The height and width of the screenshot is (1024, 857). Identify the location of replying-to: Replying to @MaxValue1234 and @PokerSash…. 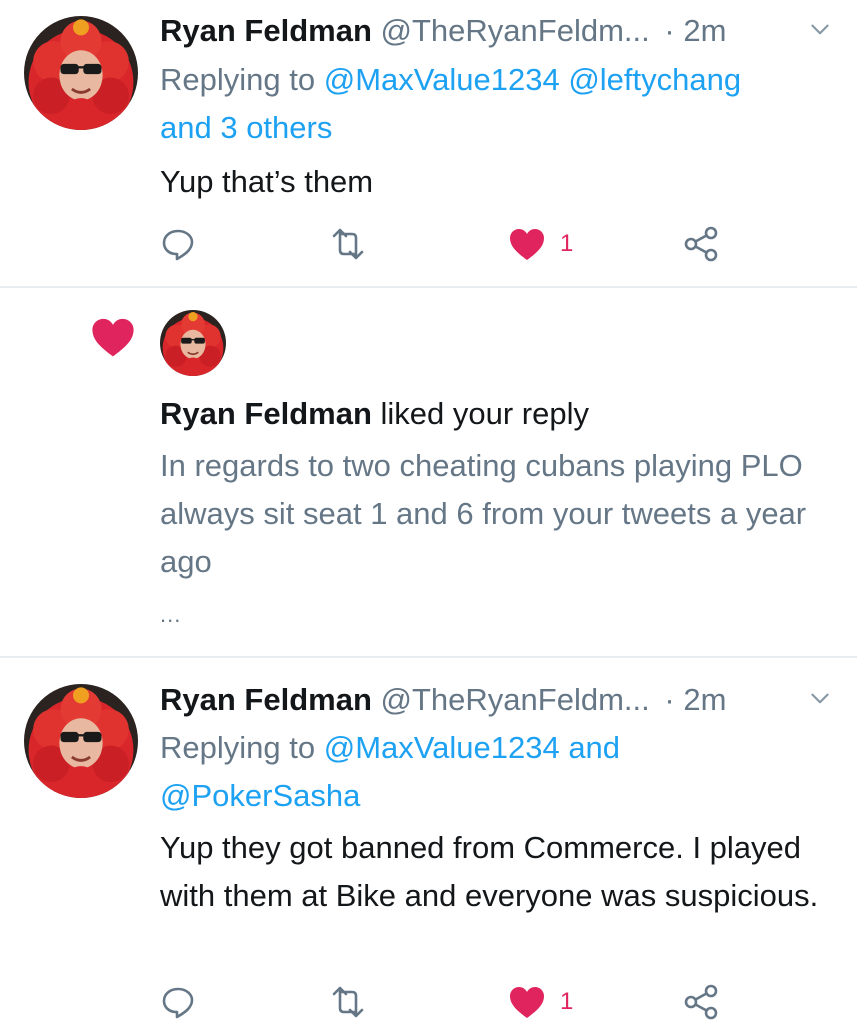
(500, 772).